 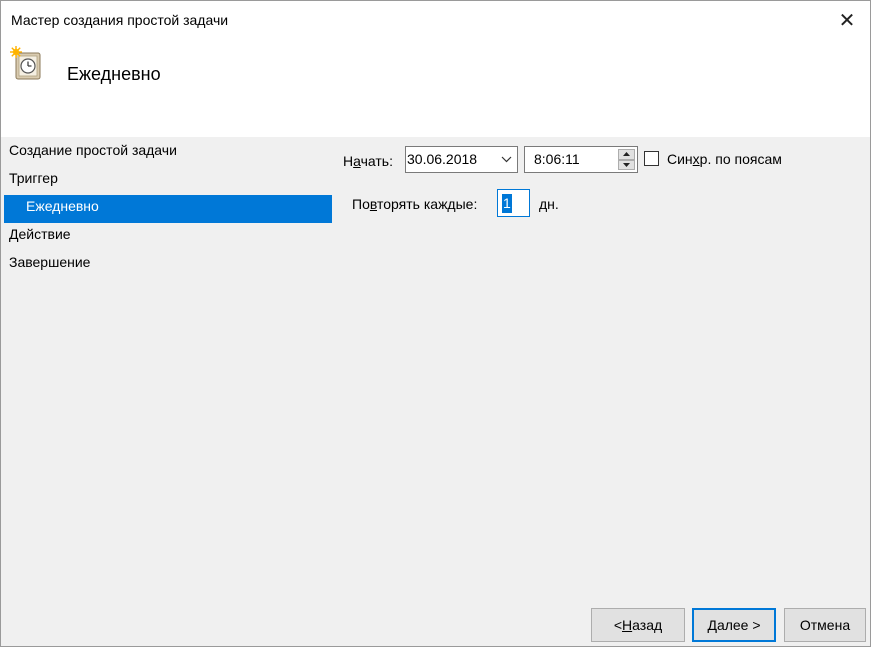 What do you see at coordinates (549, 204) in the screenshot?
I see `repeat-unit-label: дн.` at bounding box center [549, 204].